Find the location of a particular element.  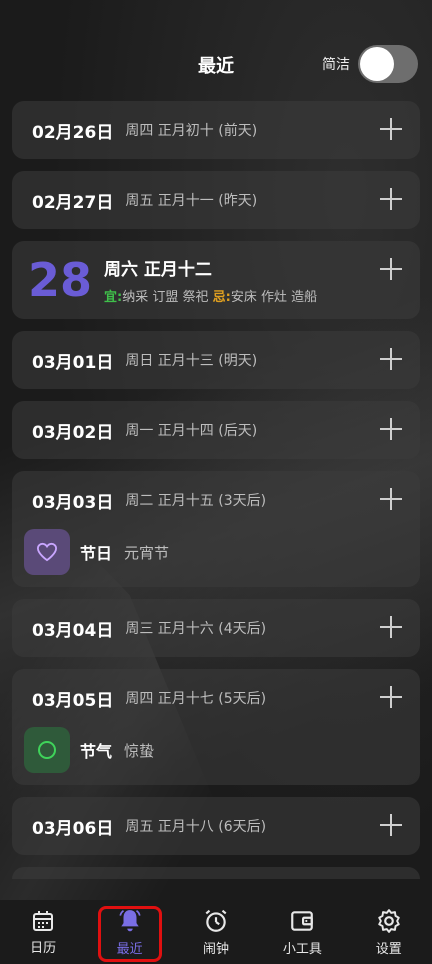

day-date: 03月04日 is located at coordinates (73, 630).